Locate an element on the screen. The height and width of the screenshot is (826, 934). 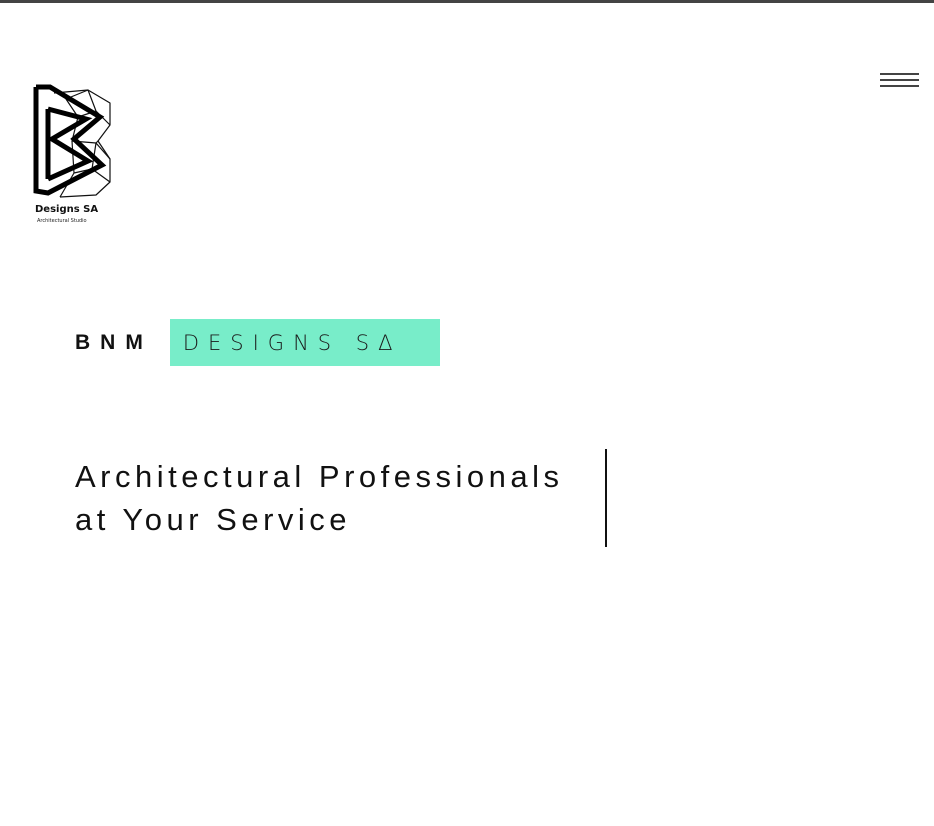
headline-divider is located at coordinates (606, 498).